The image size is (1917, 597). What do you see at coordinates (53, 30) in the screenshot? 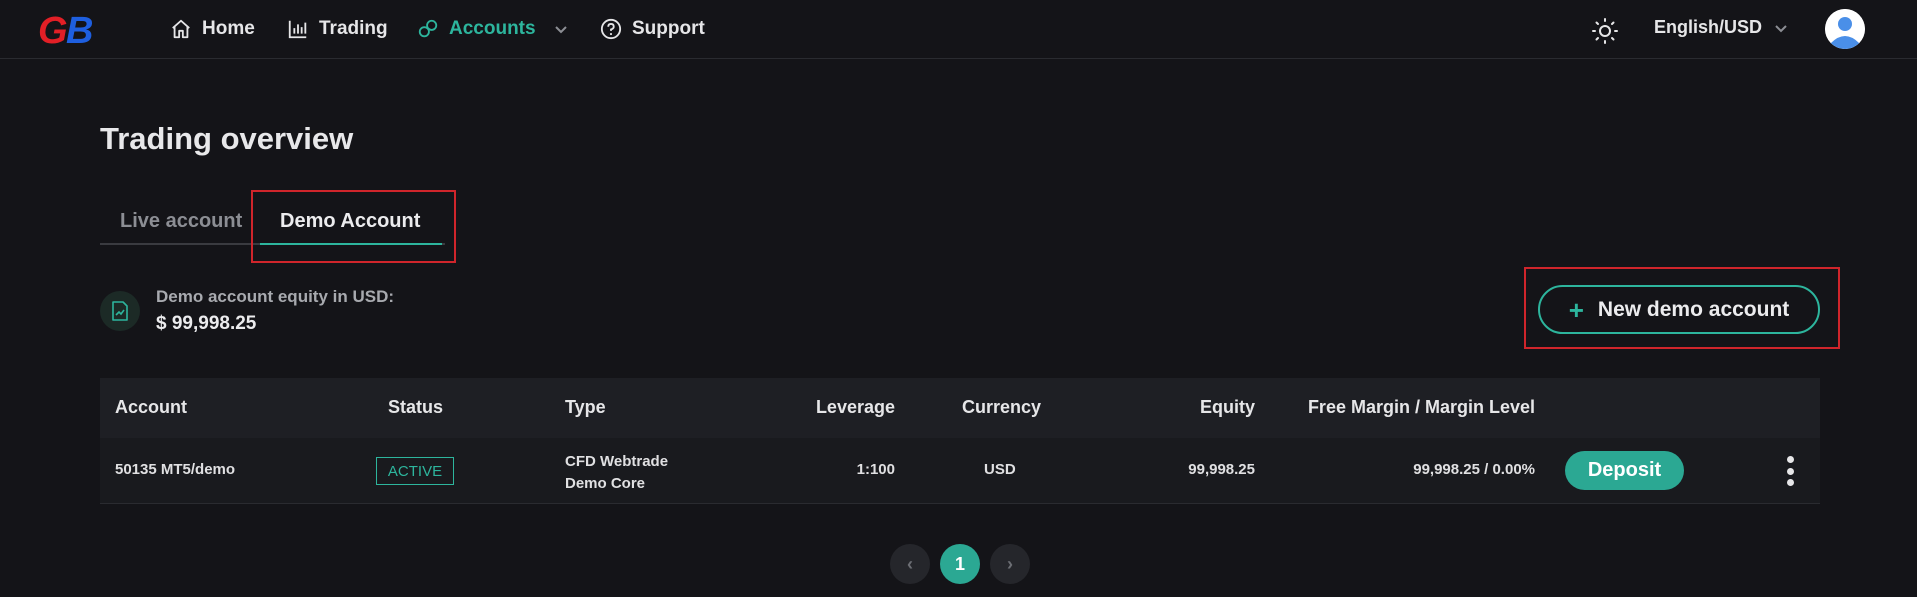
I see `svg-text: G` at bounding box center [53, 30].